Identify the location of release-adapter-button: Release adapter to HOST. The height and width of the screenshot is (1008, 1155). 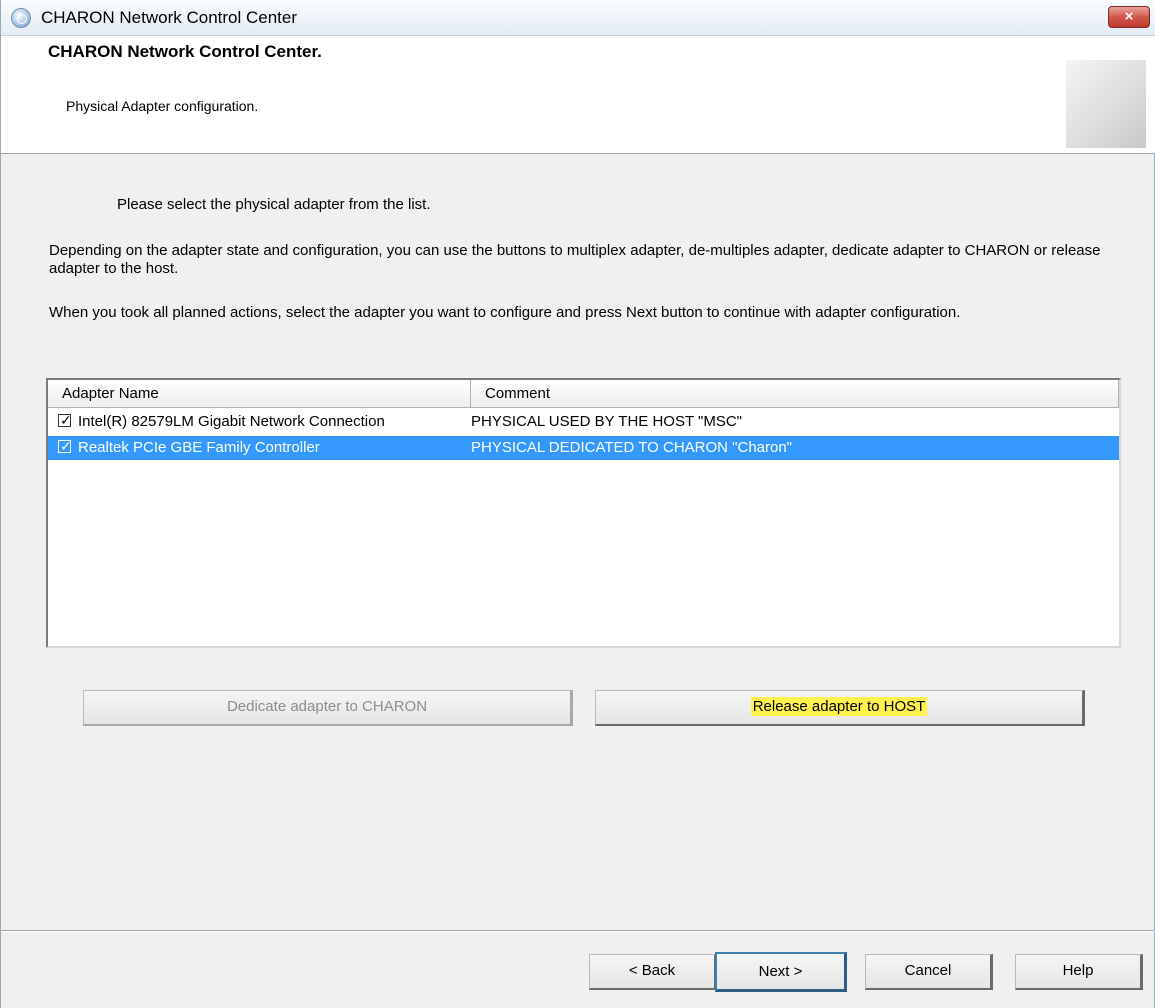
(840, 708).